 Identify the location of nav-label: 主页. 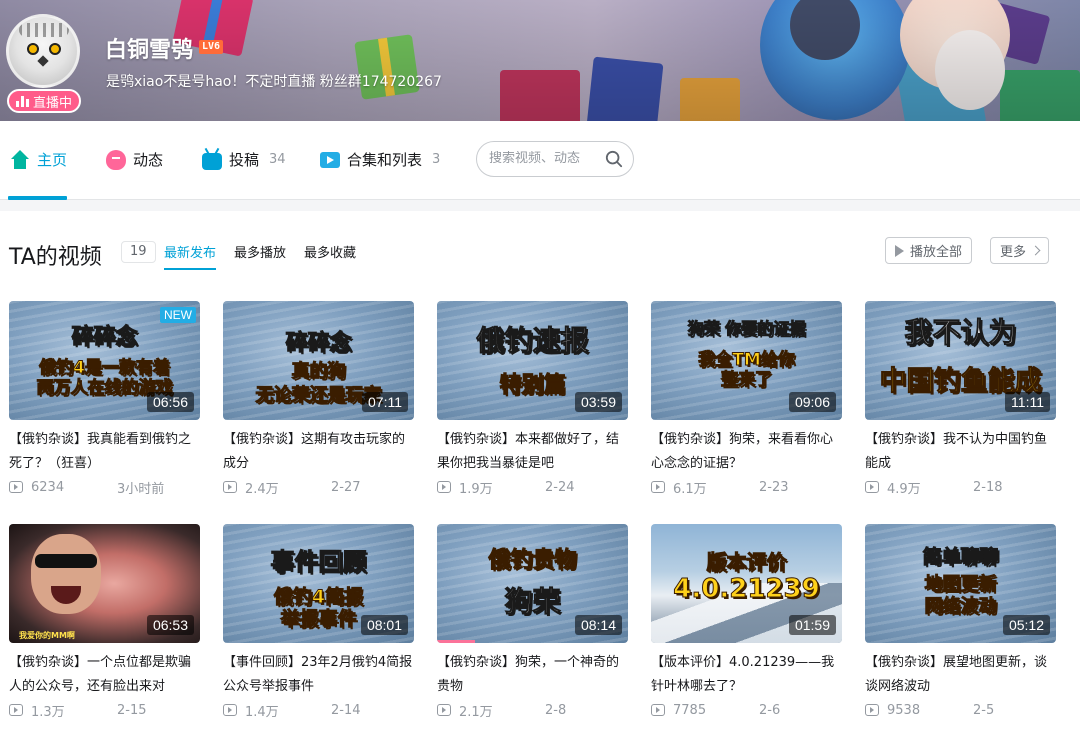
(52, 160).